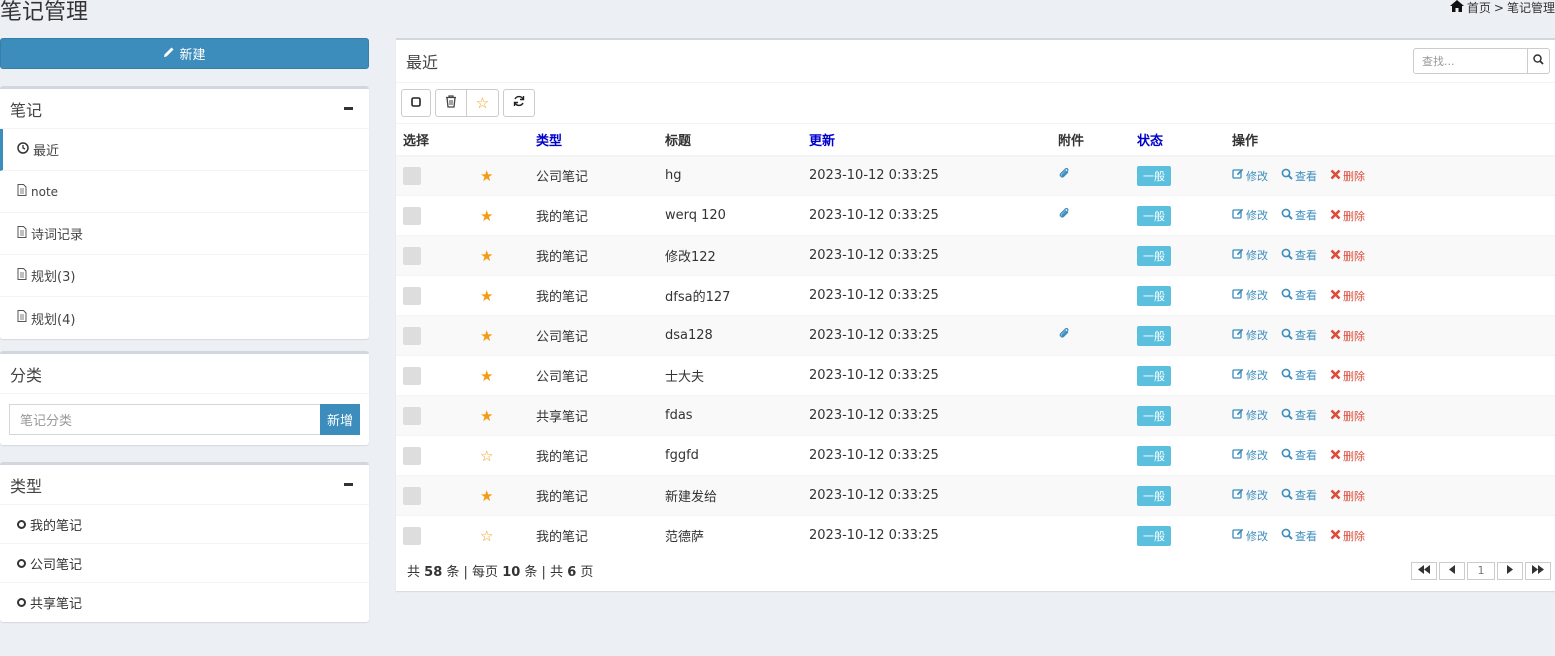 The image size is (1555, 656). Describe the element at coordinates (1177, 535) in the screenshot. I see `status-cell: 一般` at that location.